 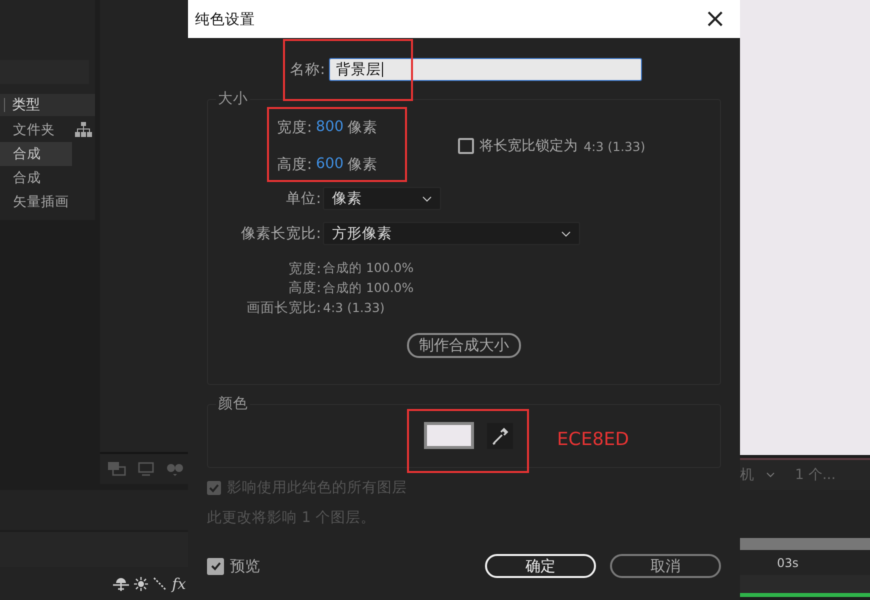 I want to click on units-dropdown: 像素, so click(x=382, y=198).